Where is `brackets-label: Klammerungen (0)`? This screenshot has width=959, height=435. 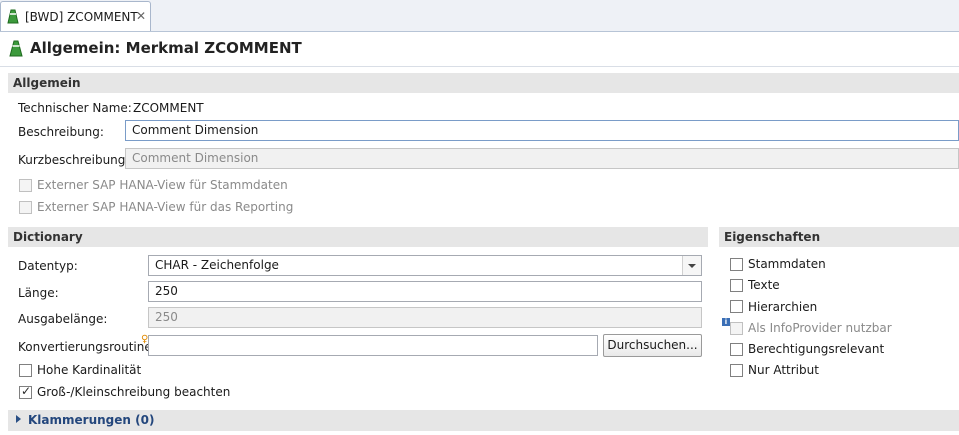 brackets-label: Klammerungen (0) is located at coordinates (91, 420).